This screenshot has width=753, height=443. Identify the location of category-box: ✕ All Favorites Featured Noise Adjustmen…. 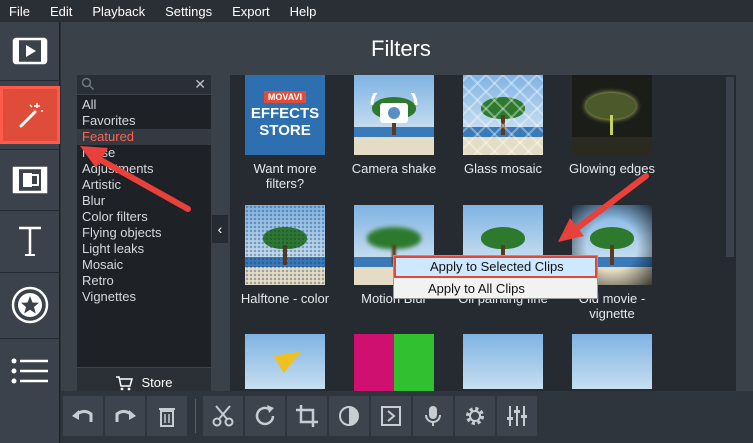
(144, 236).